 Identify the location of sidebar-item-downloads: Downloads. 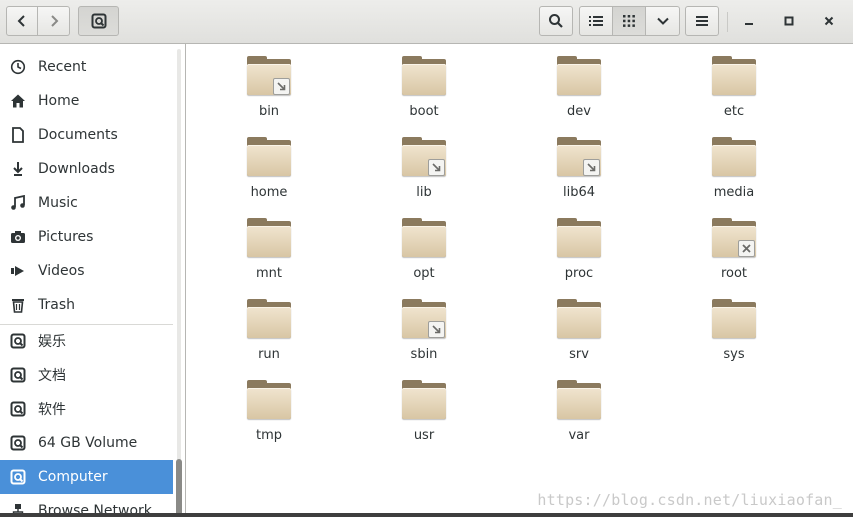
(86, 169).